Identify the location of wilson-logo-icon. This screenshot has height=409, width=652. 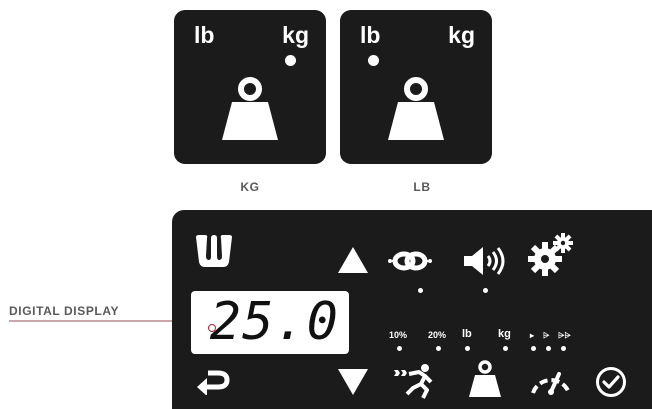
(214, 251).